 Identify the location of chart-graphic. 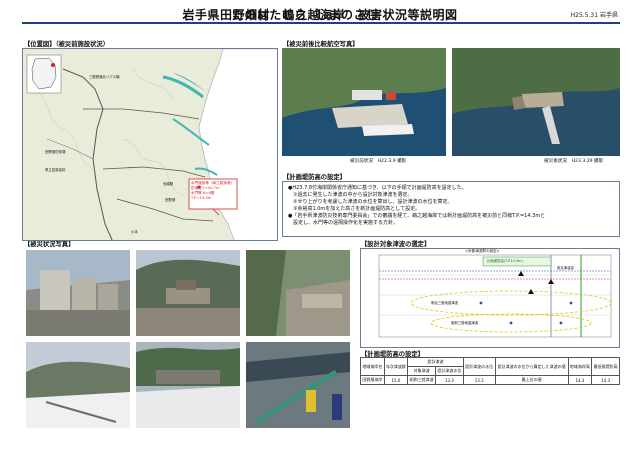
(495, 296).